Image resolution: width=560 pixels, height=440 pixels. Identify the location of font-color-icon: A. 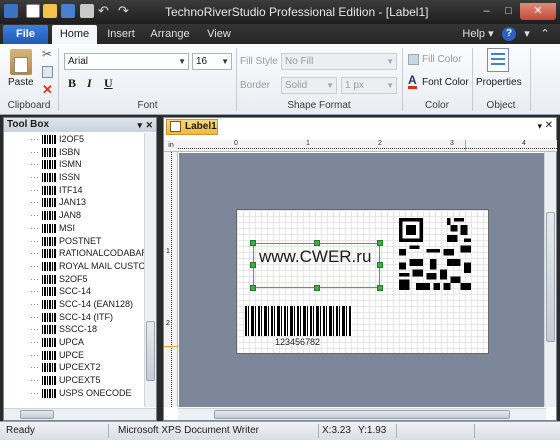
(412, 81).